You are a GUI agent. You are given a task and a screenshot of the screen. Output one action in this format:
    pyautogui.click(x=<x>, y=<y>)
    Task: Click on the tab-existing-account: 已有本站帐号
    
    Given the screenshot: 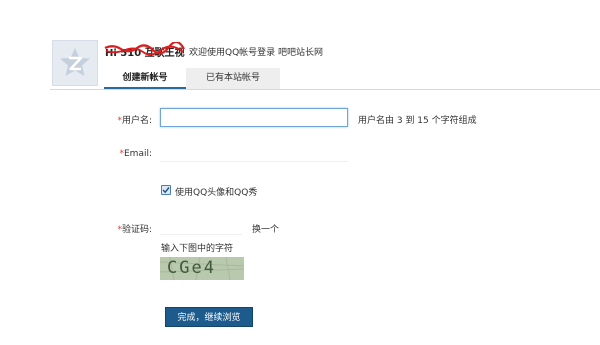 What is the action you would take?
    pyautogui.click(x=233, y=78)
    